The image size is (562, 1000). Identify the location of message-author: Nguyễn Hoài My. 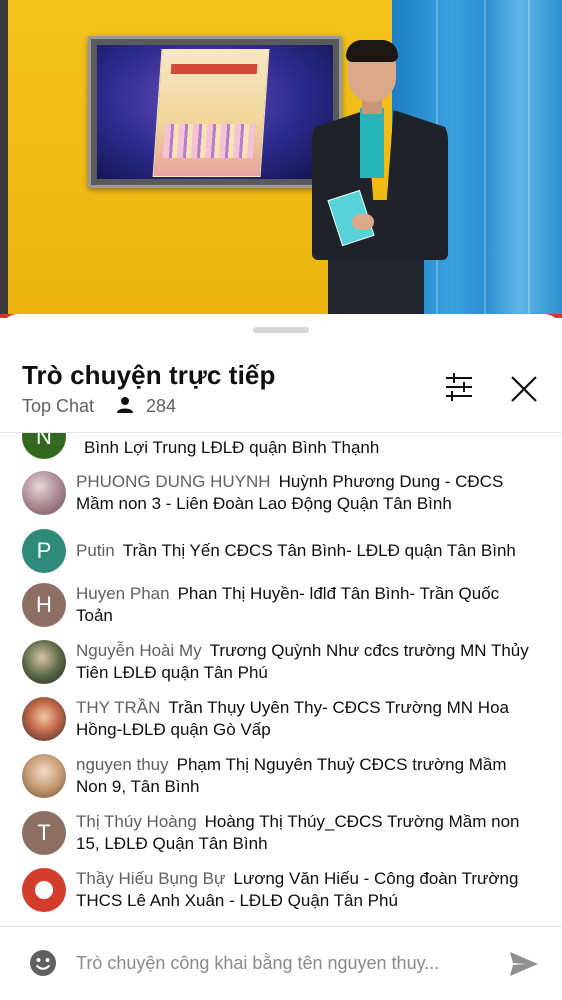
(139, 650).